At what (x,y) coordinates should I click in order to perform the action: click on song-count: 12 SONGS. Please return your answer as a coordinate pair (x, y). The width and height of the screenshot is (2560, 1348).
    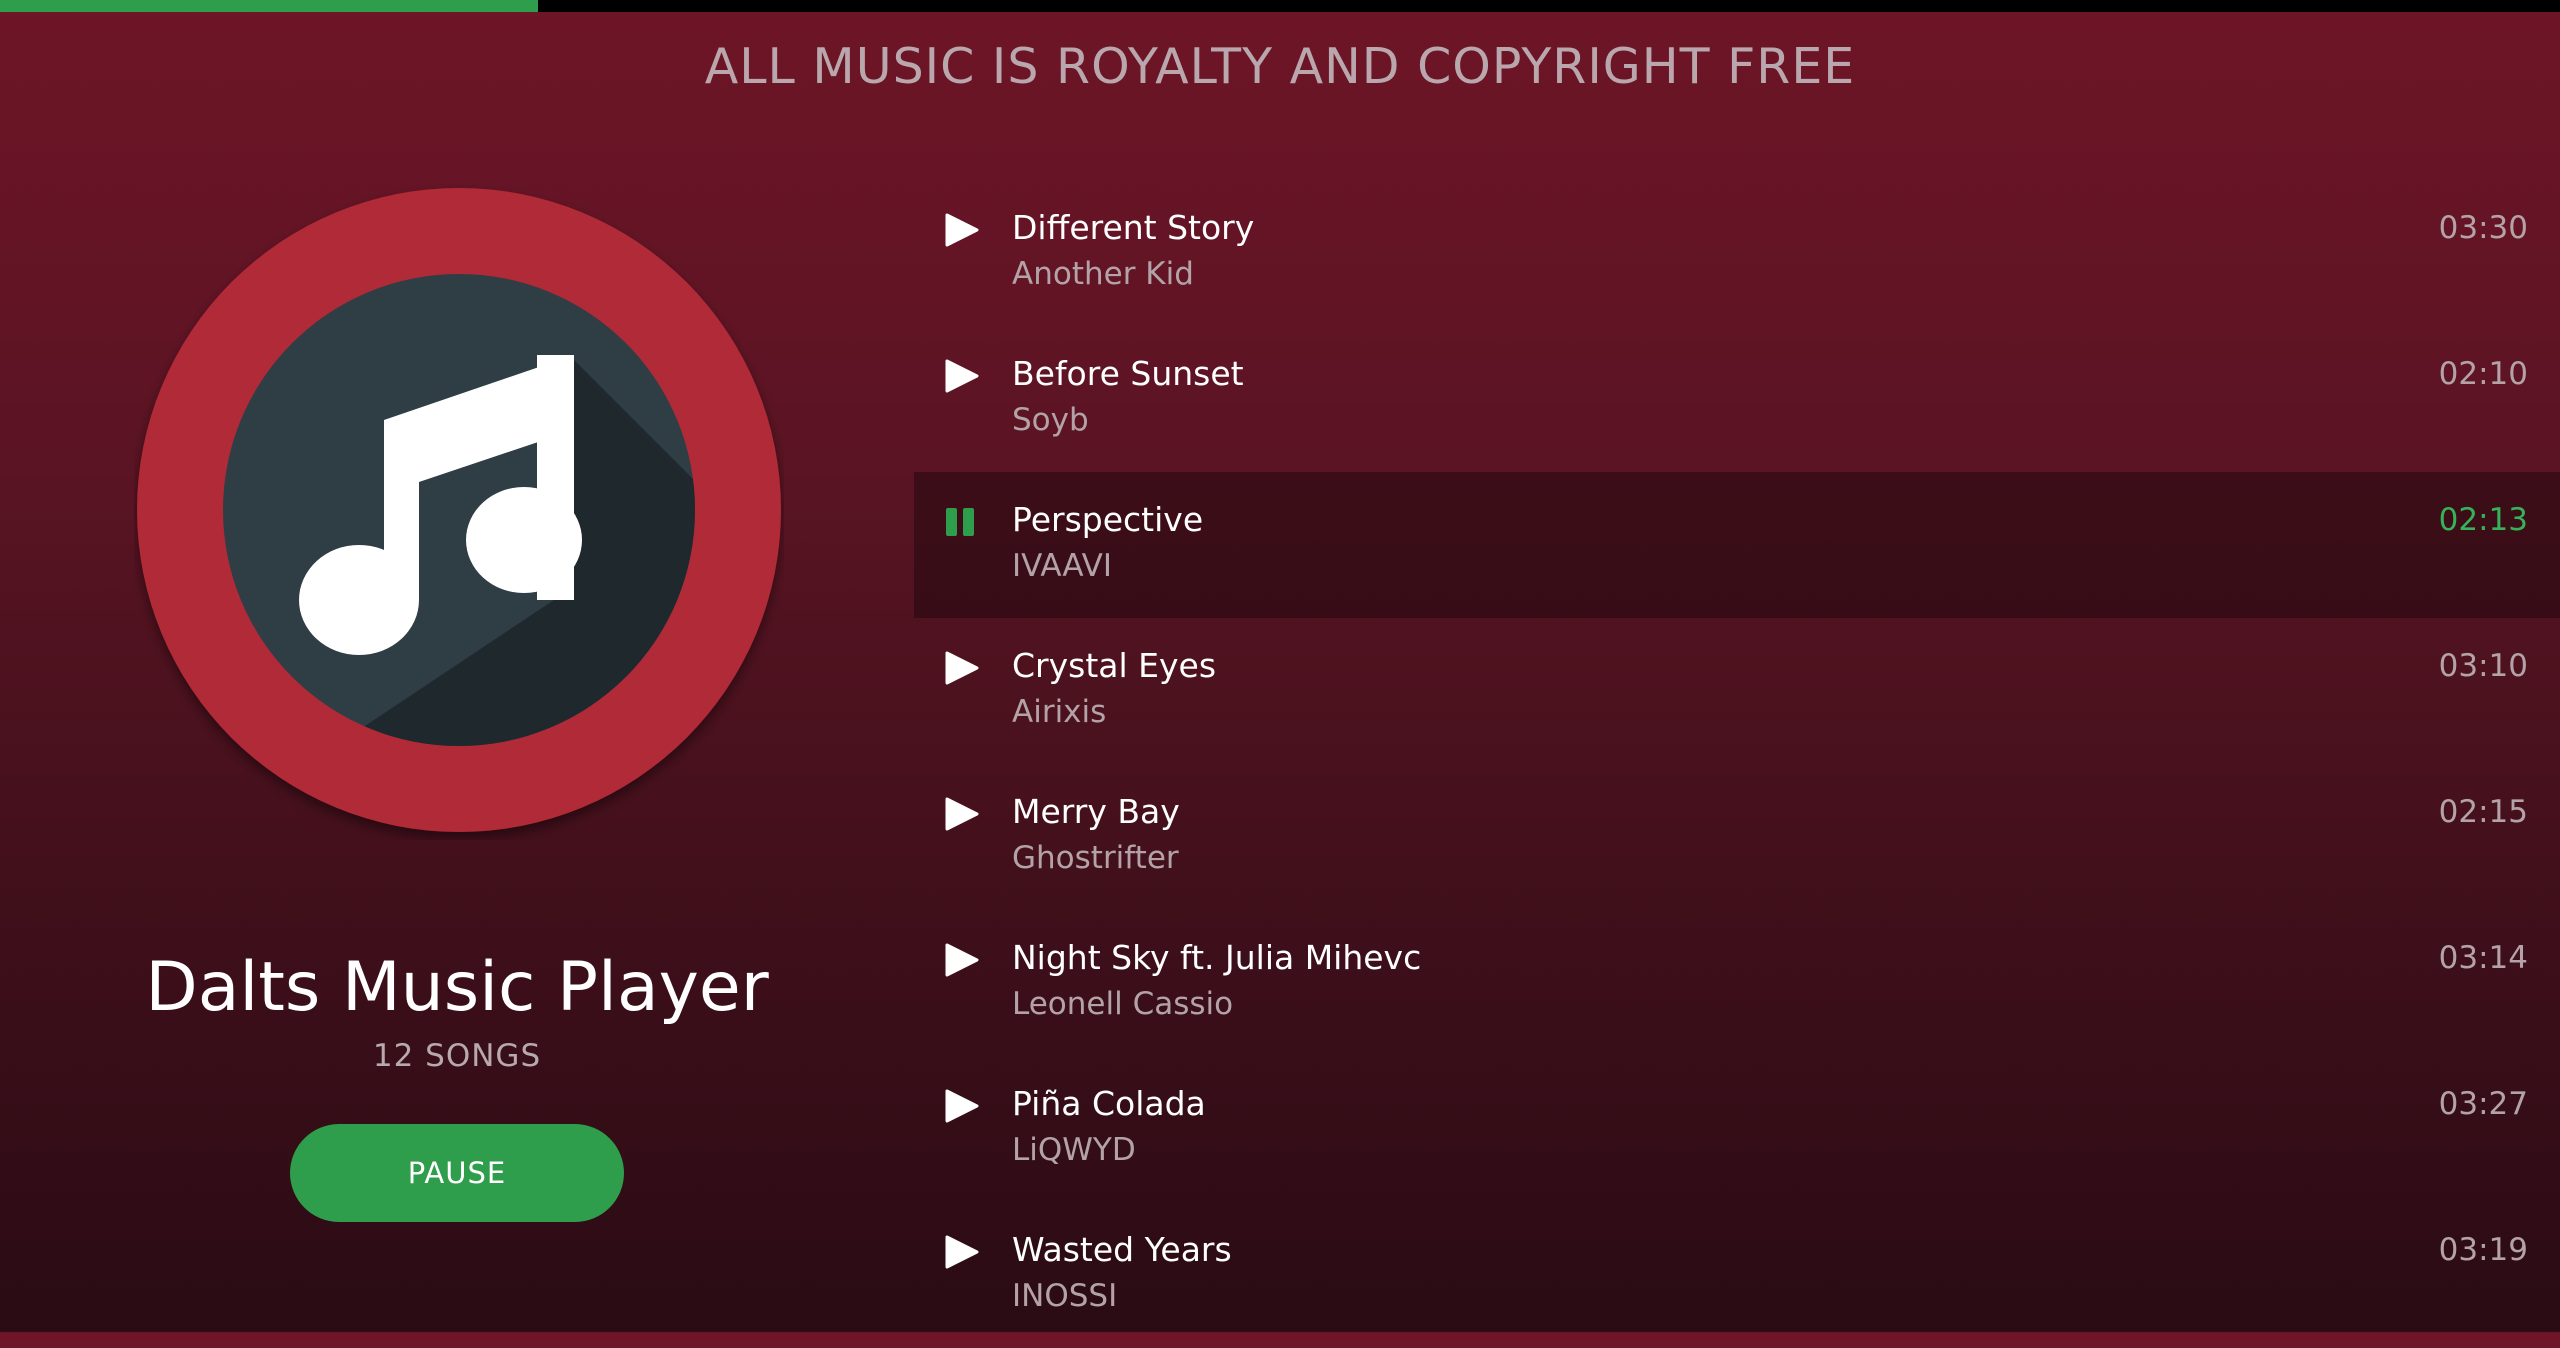
    Looking at the image, I should click on (457, 1056).